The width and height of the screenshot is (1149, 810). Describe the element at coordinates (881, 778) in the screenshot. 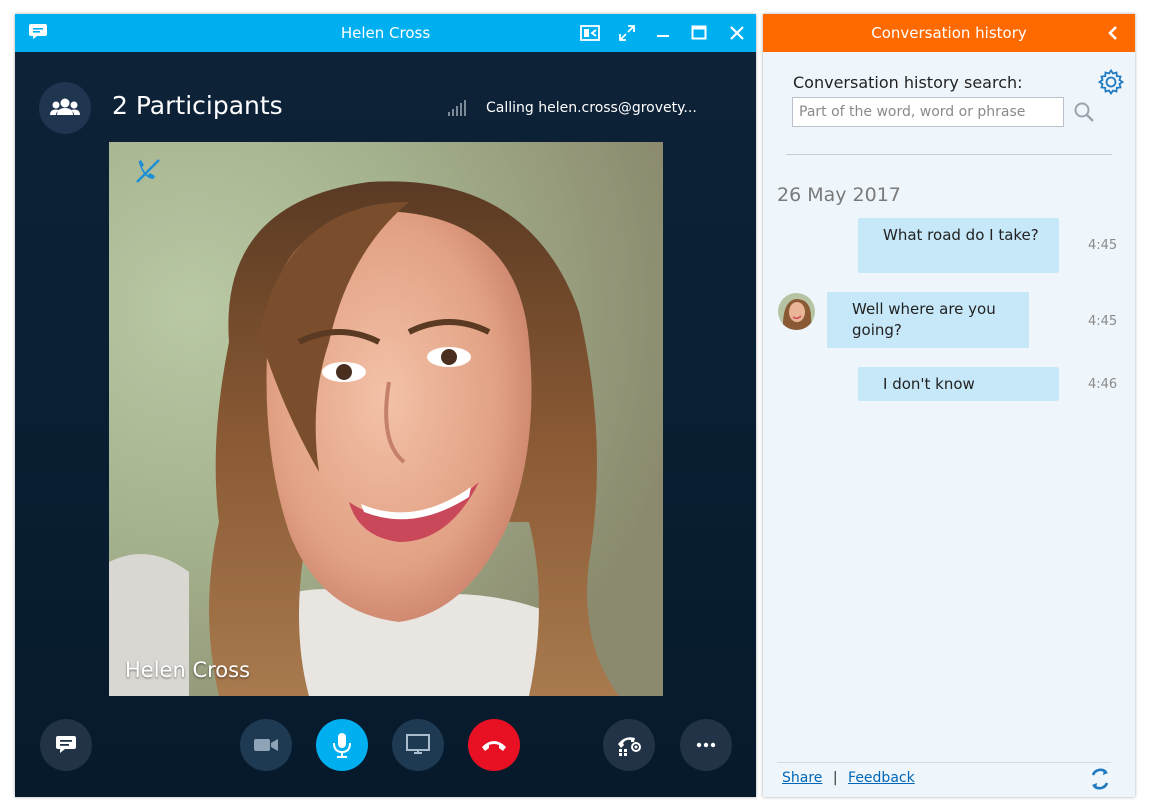

I see `feedback-link: Feedback` at that location.